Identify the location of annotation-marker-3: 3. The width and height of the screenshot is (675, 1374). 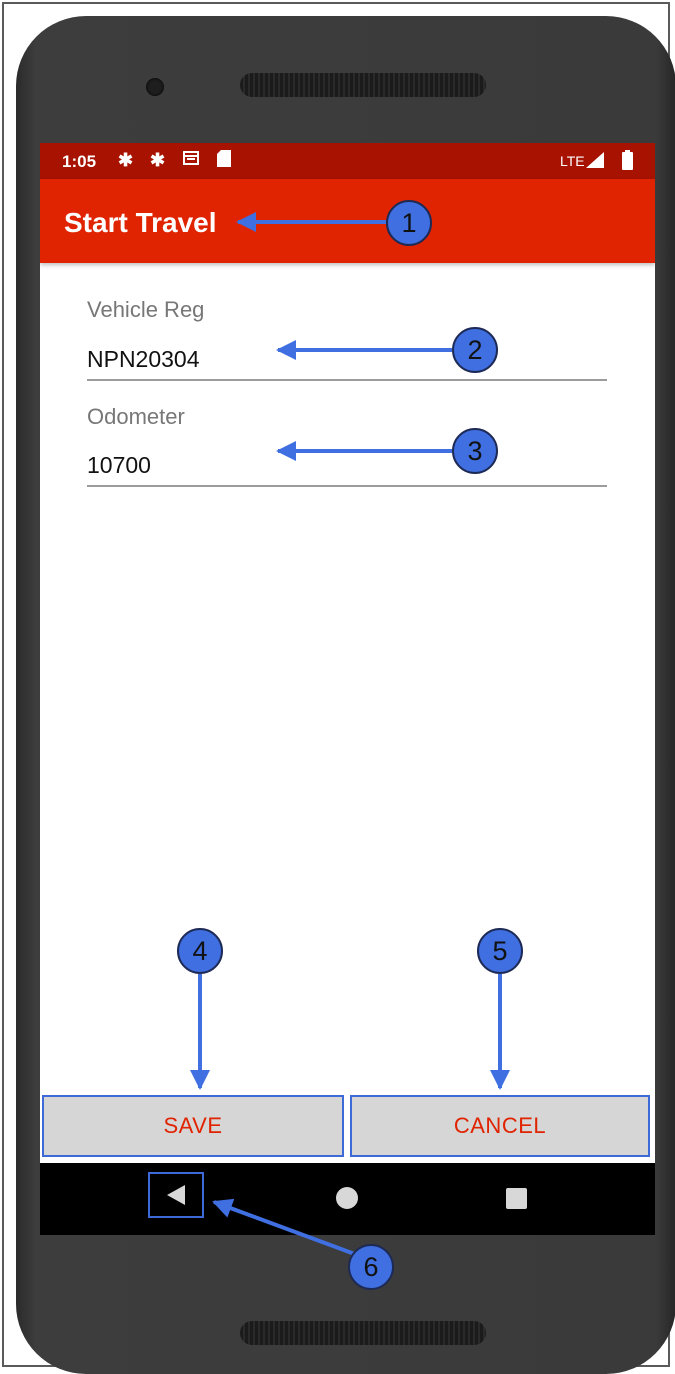
(475, 451).